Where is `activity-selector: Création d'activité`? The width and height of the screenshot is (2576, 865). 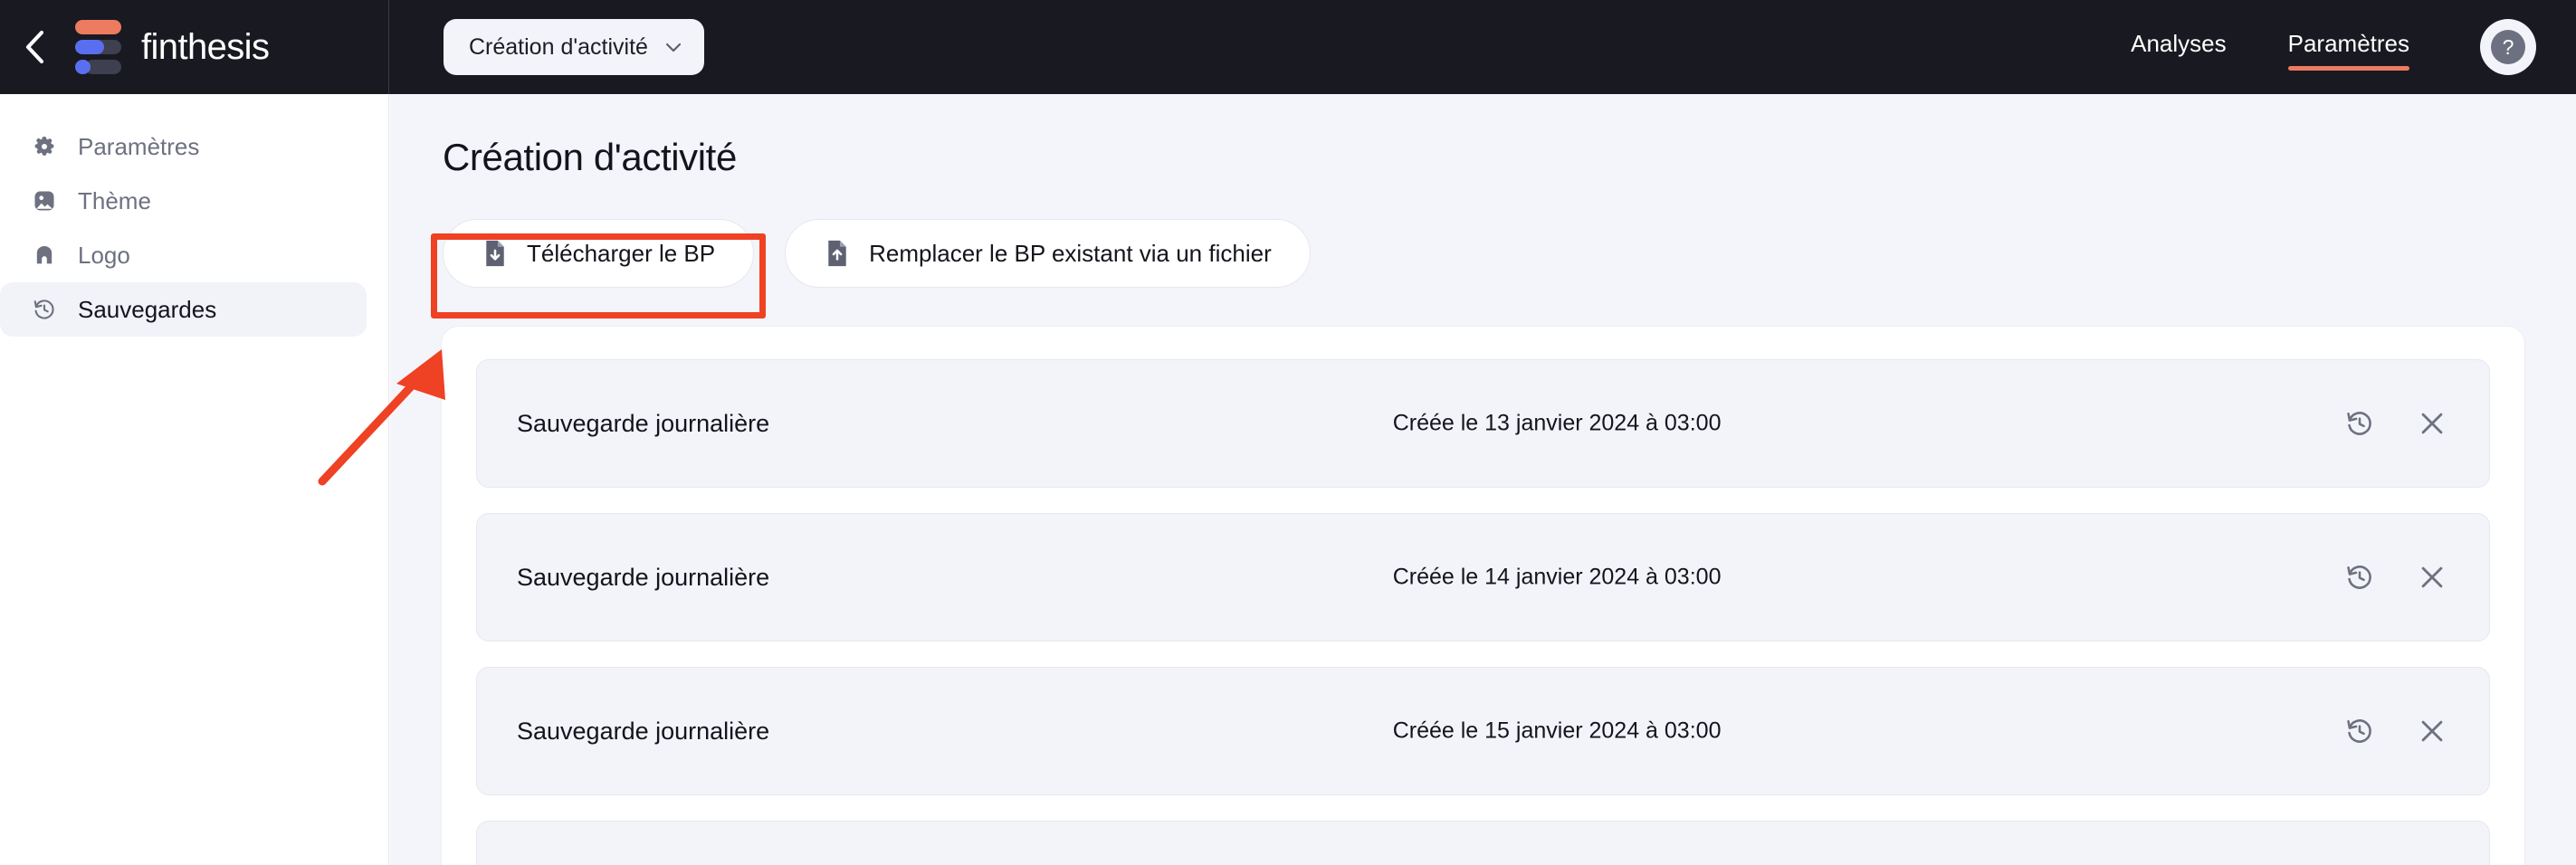 activity-selector: Création d'activité is located at coordinates (574, 47).